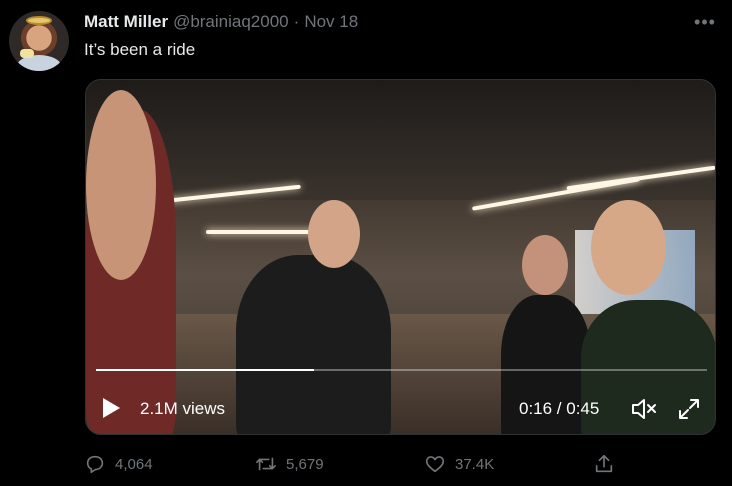 This screenshot has height=486, width=732. What do you see at coordinates (231, 22) in the screenshot?
I see `author-handle: @brainiaq2000` at bounding box center [231, 22].